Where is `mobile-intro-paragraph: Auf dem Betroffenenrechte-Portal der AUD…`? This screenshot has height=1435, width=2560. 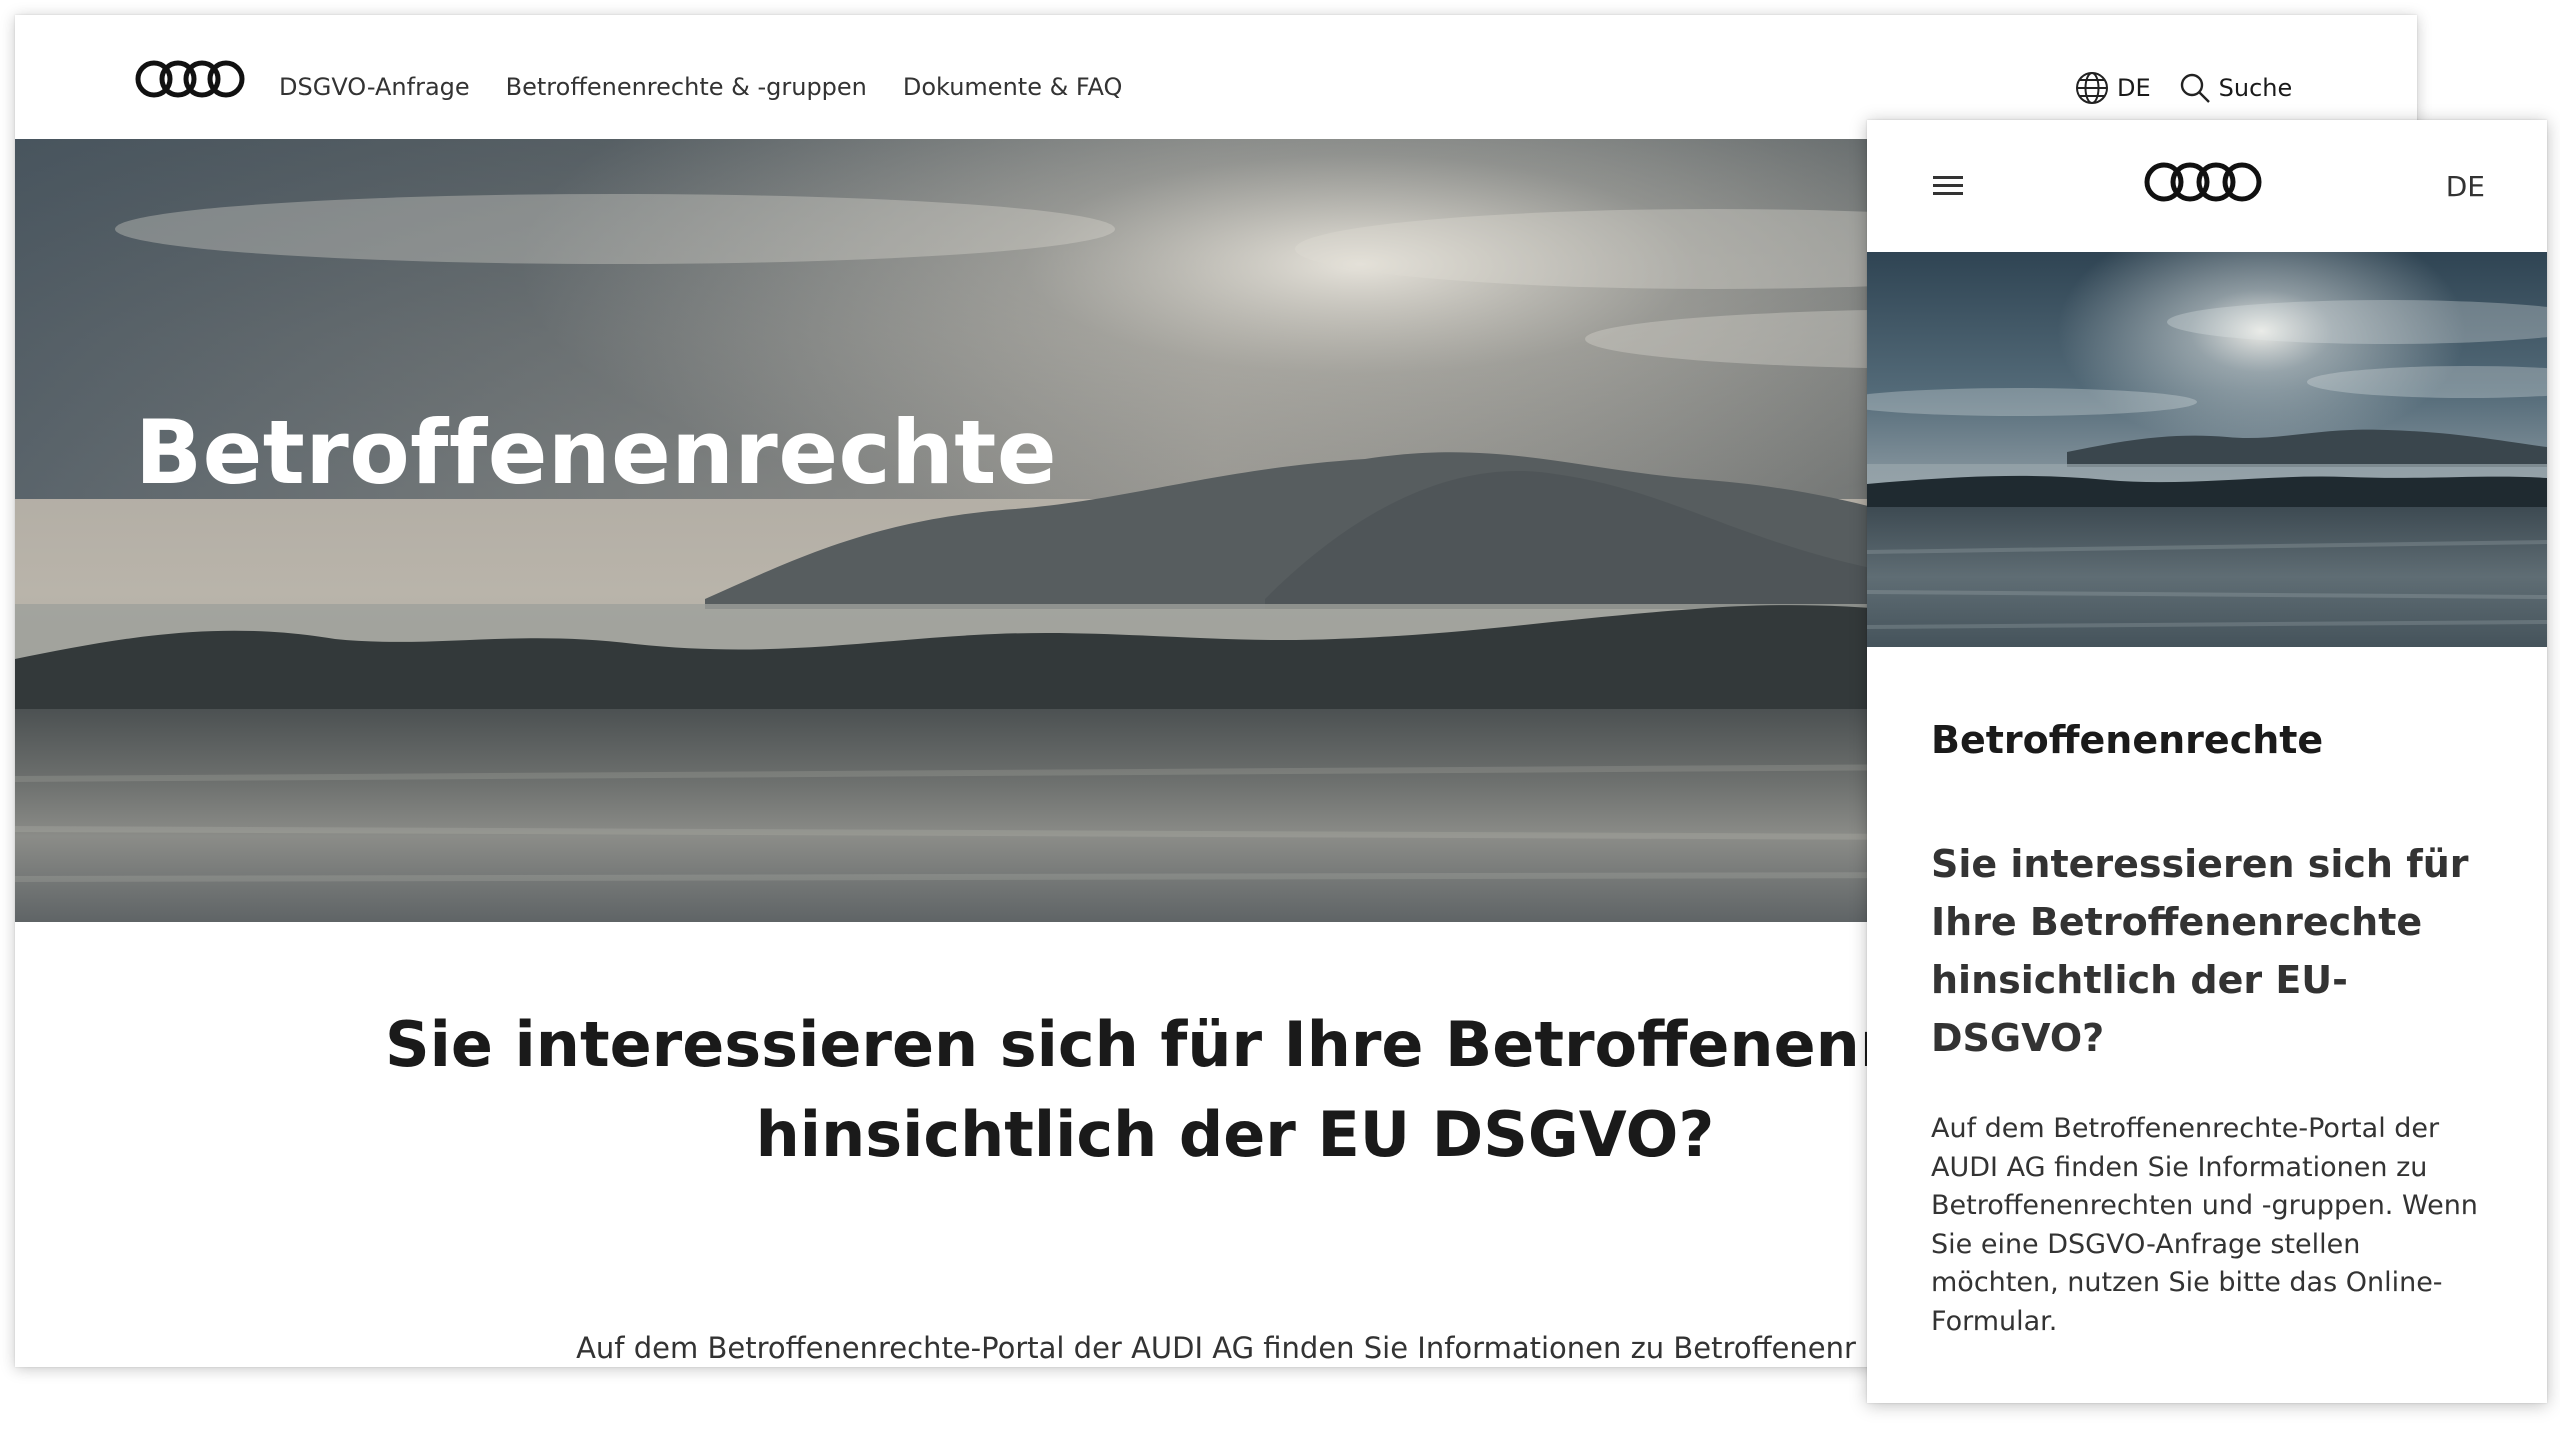 mobile-intro-paragraph: Auf dem Betroffenenrechte-Portal der AUD… is located at coordinates (2204, 1225).